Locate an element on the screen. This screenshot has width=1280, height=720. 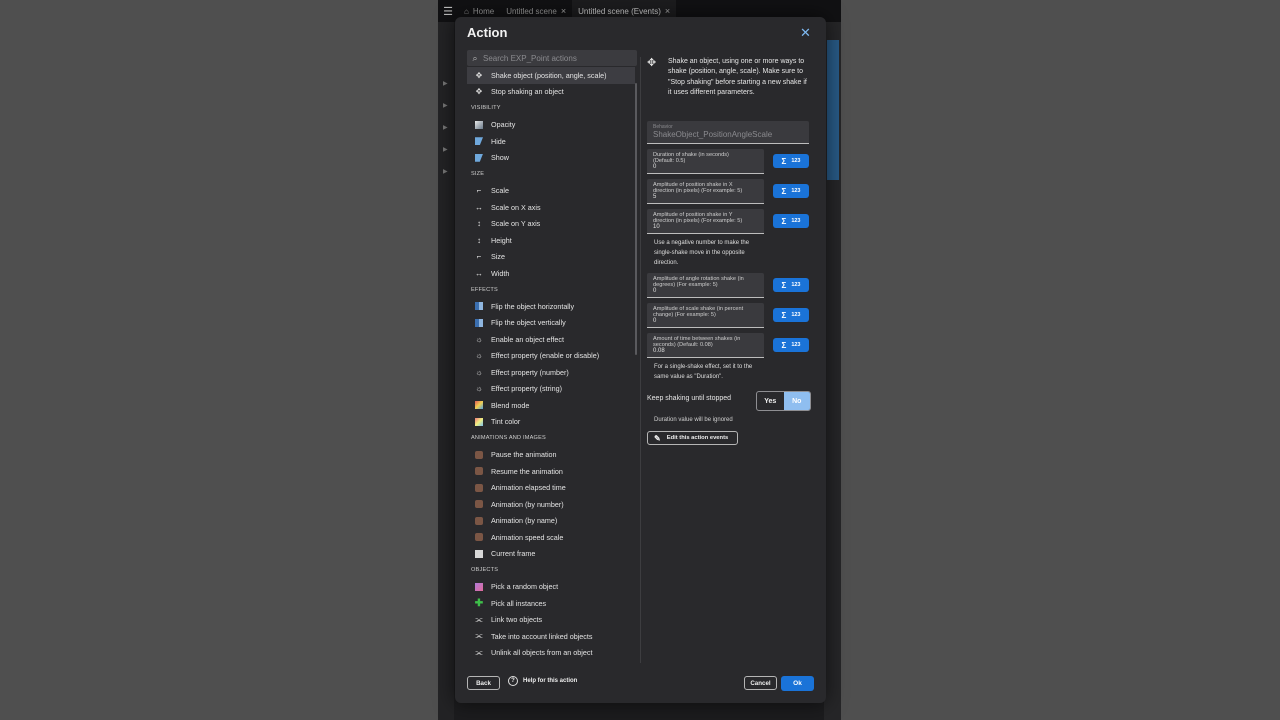
tint-icon is located at coordinates (479, 421).